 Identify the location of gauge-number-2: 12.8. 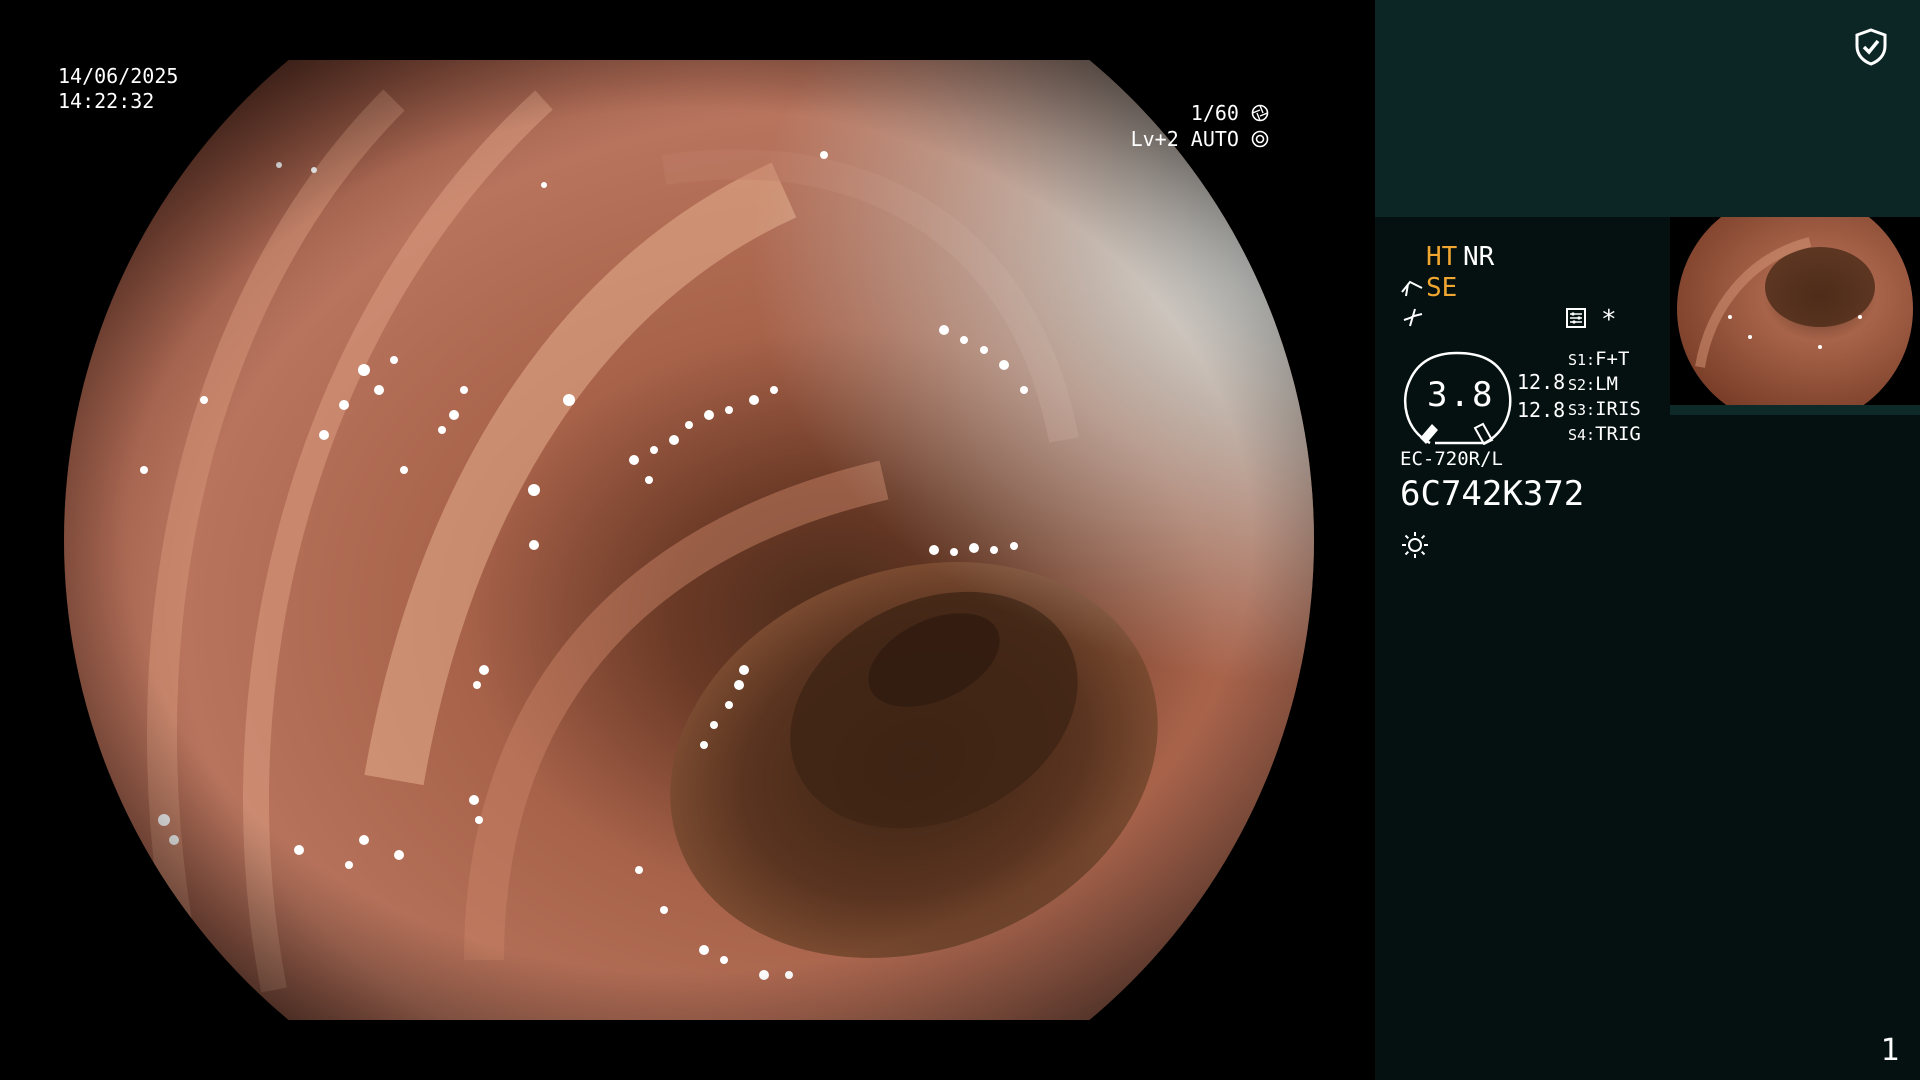
(1541, 410).